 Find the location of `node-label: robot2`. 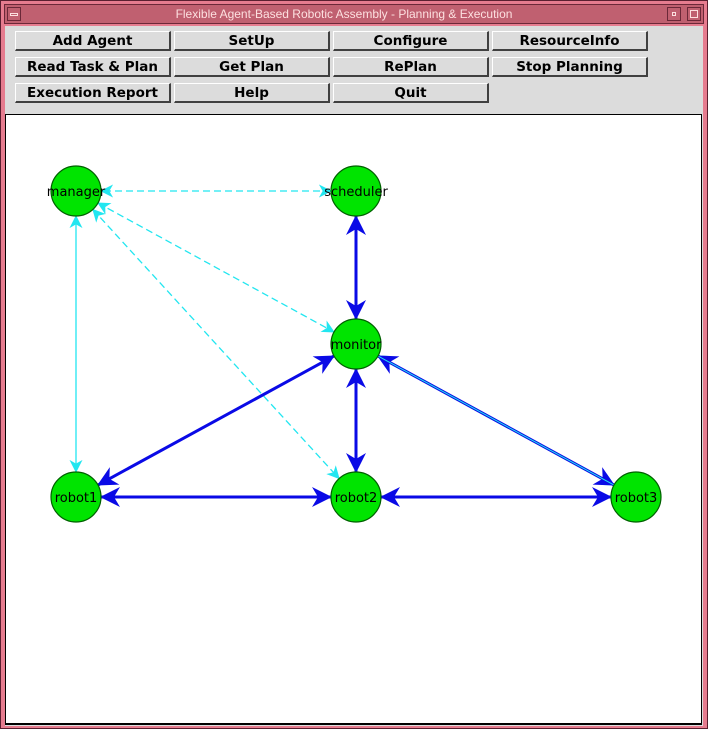

node-label: robot2 is located at coordinates (356, 498).